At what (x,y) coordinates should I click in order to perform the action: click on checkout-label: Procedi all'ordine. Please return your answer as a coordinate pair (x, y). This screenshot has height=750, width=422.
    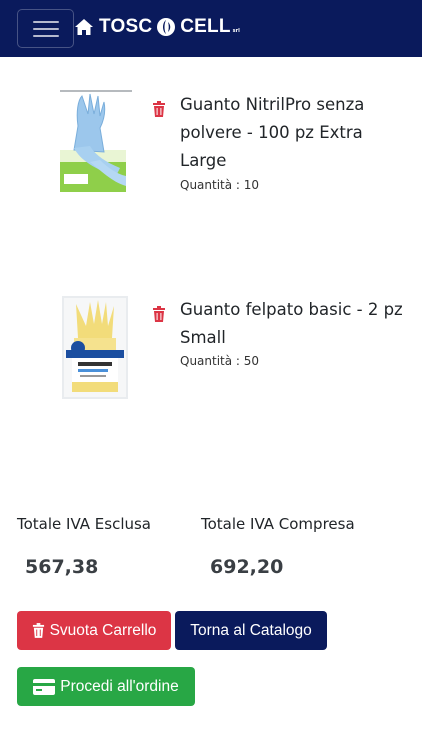
    Looking at the image, I should click on (119, 686).